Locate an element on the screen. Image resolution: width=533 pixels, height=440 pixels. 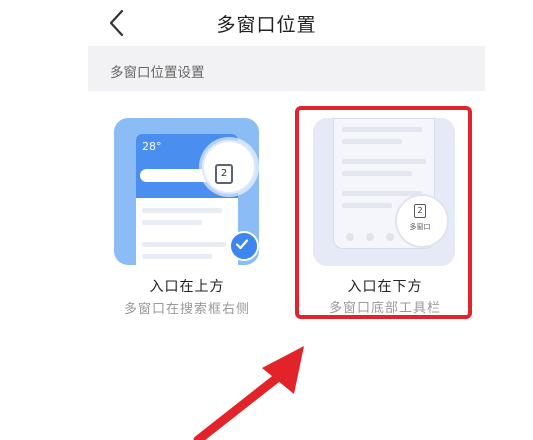
section-header: 多窗口位置设置 is located at coordinates (286, 68).